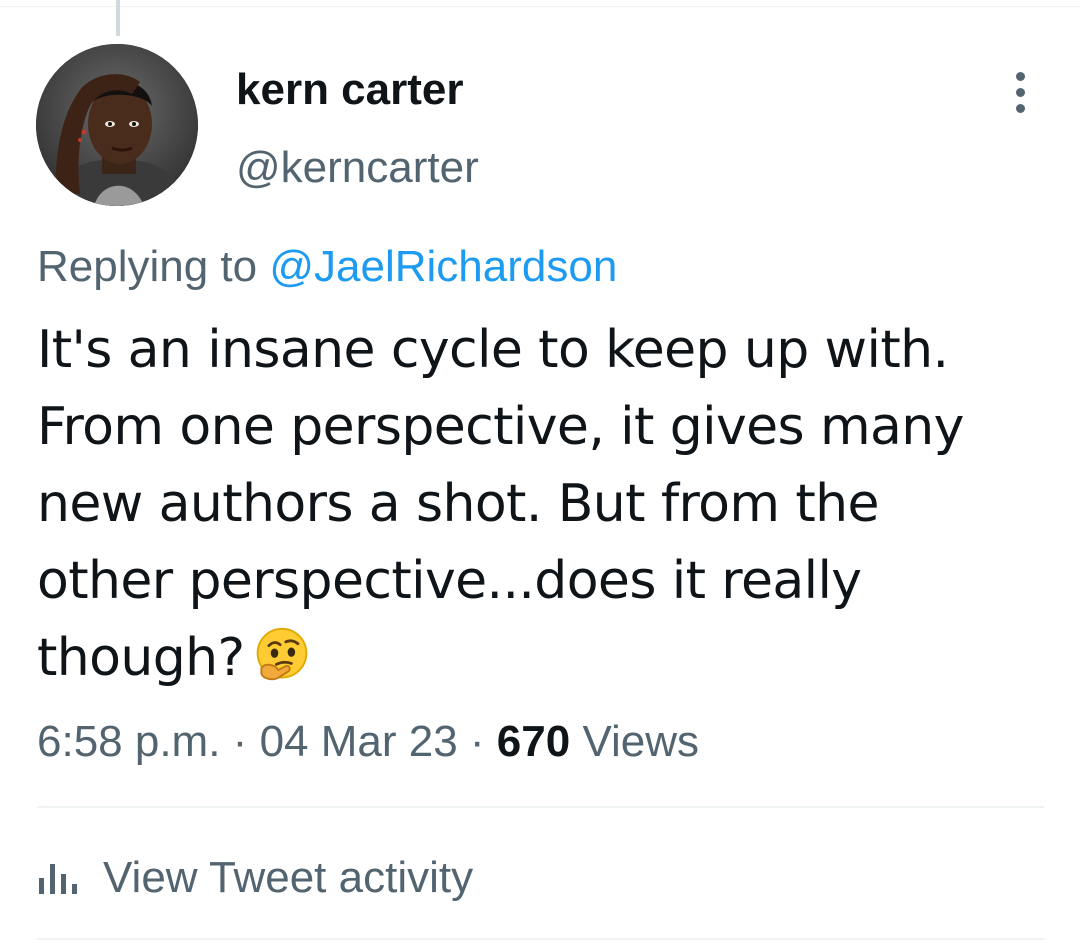 Image resolution: width=1080 pixels, height=943 pixels. I want to click on view-tweet-activity-label: View Tweet activity, so click(288, 877).